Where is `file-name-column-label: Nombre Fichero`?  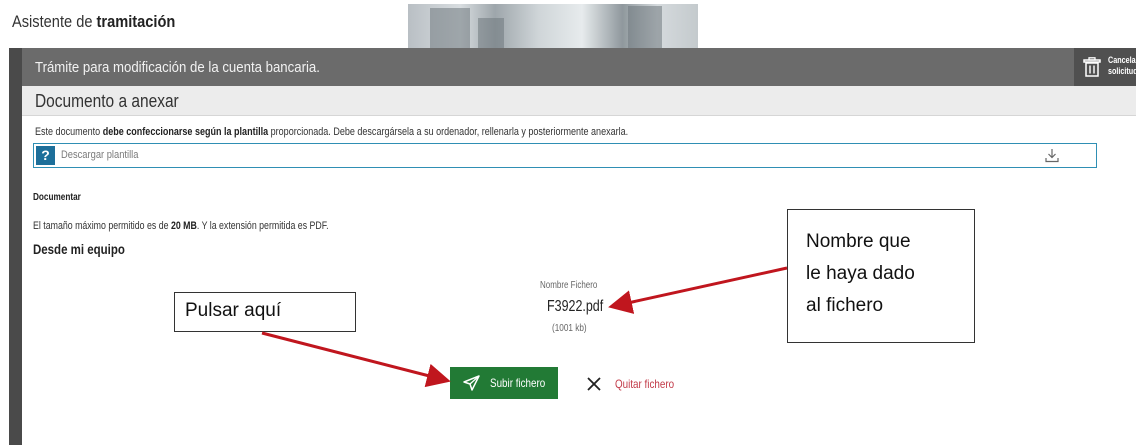
file-name-column-label: Nombre Fichero is located at coordinates (569, 285).